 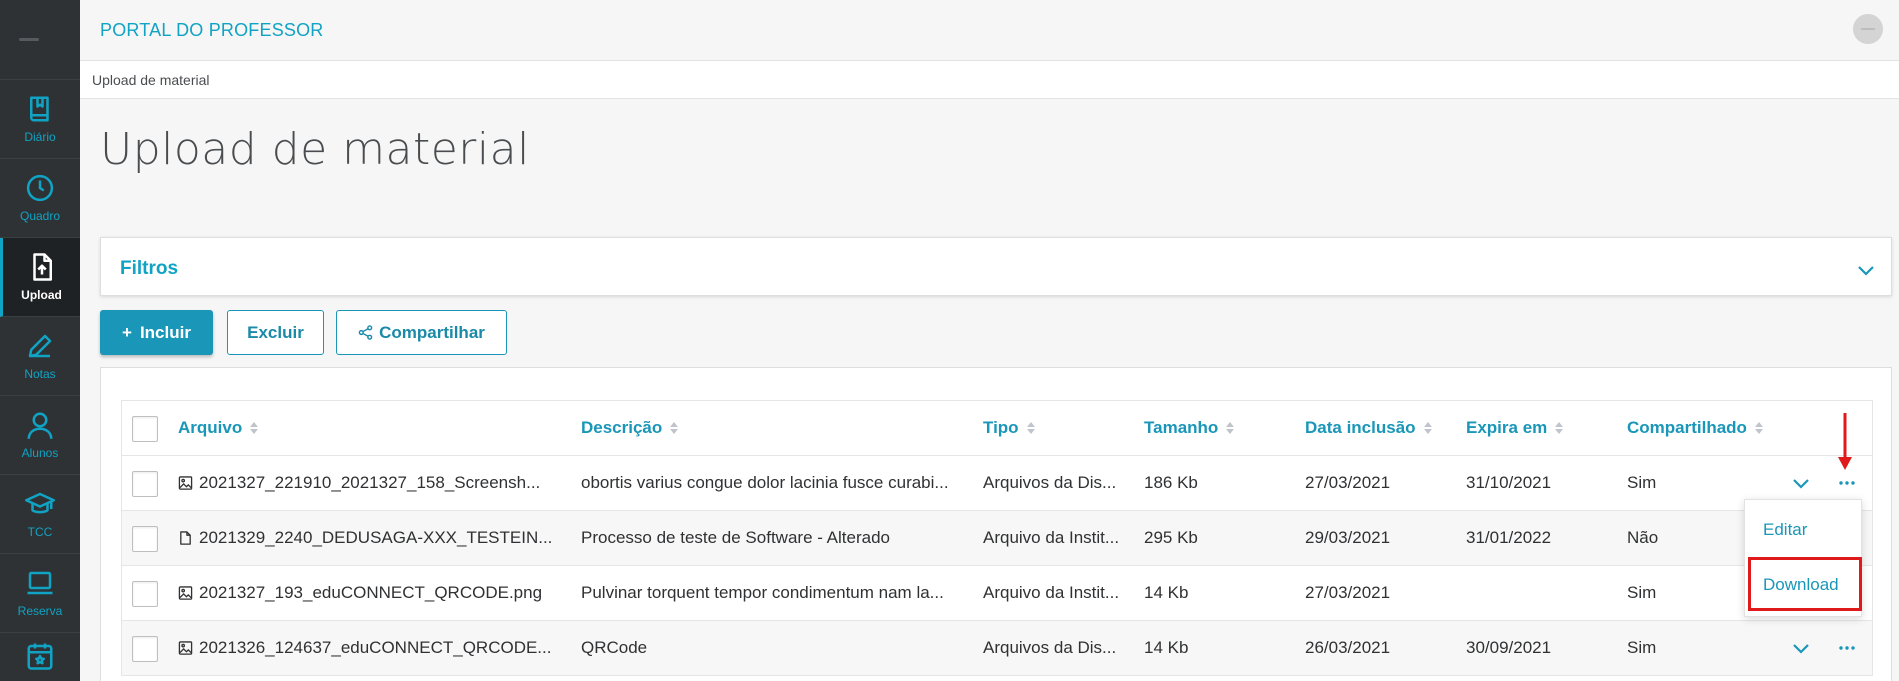 What do you see at coordinates (275, 332) in the screenshot?
I see `delete-button: Excluir` at bounding box center [275, 332].